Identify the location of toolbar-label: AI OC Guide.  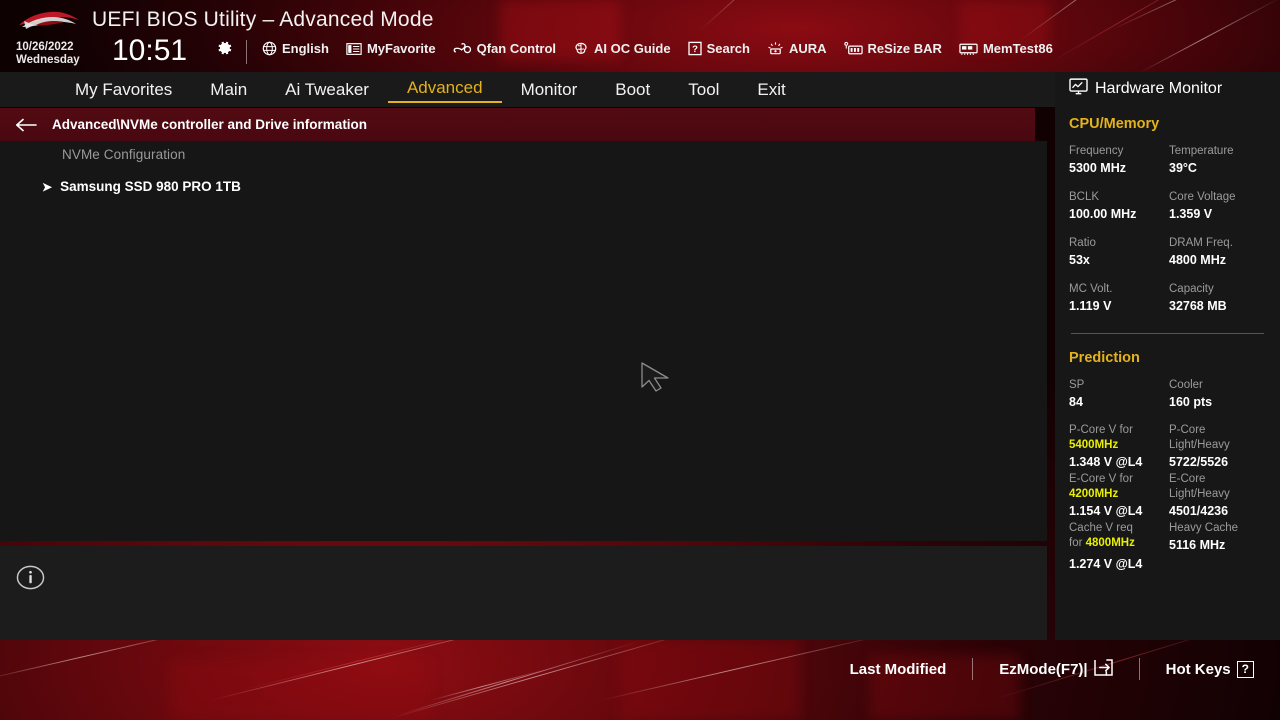
(632, 48).